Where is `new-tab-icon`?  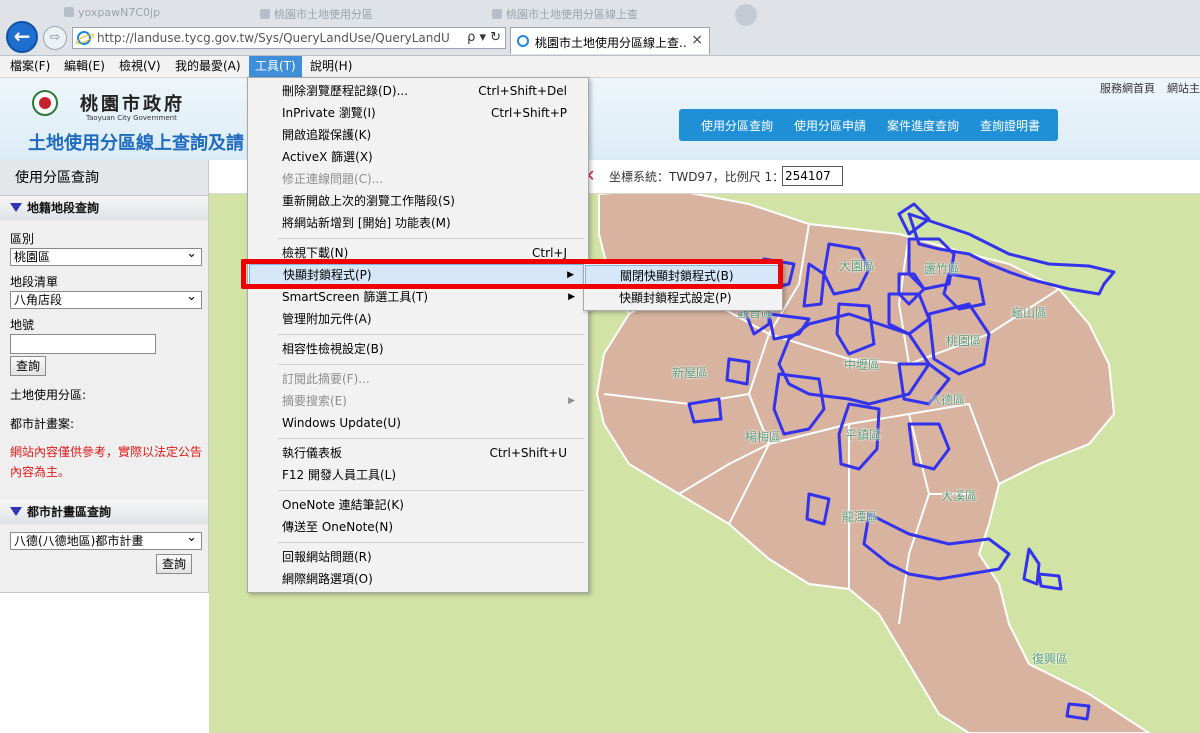
new-tab-icon is located at coordinates (746, 15).